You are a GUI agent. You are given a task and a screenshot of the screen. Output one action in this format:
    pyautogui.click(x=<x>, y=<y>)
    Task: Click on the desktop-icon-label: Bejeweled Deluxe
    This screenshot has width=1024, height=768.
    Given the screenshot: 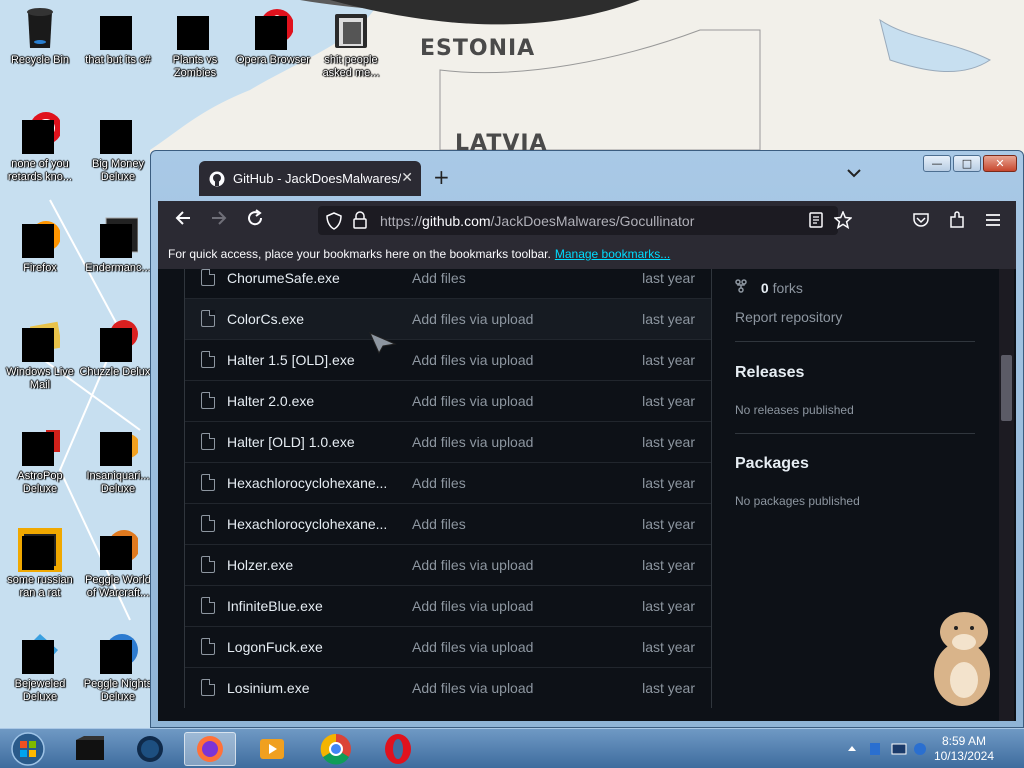 What is the action you would take?
    pyautogui.click(x=40, y=690)
    